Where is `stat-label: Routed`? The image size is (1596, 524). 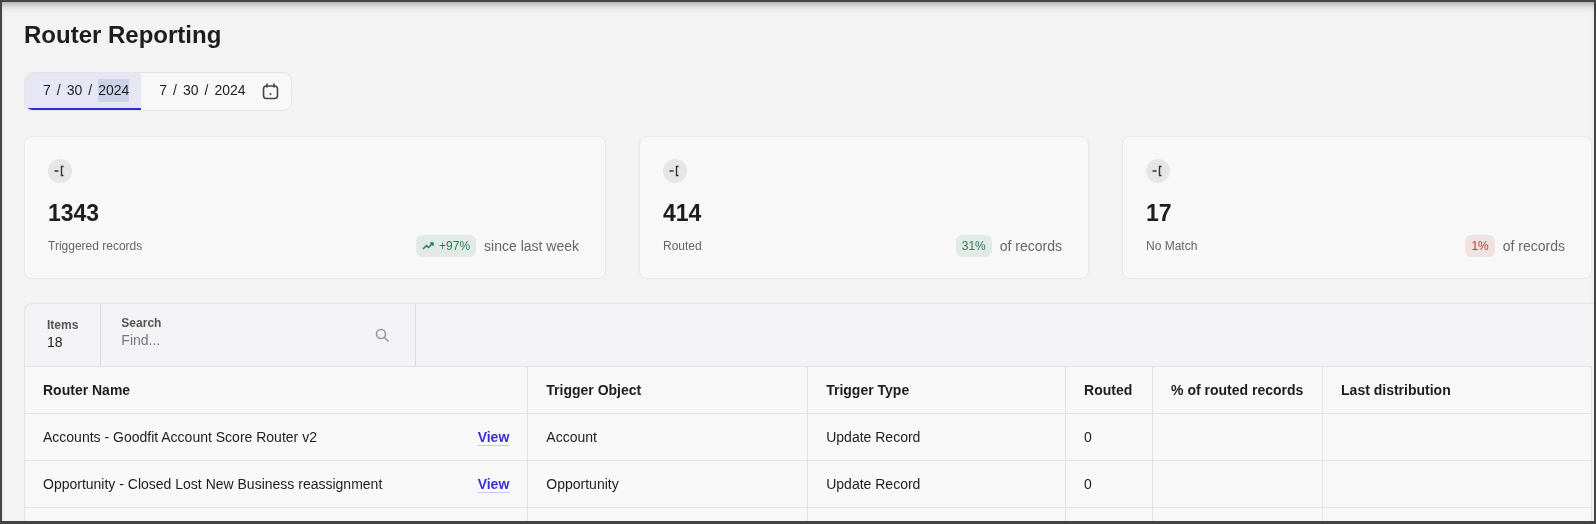 stat-label: Routed is located at coordinates (682, 246).